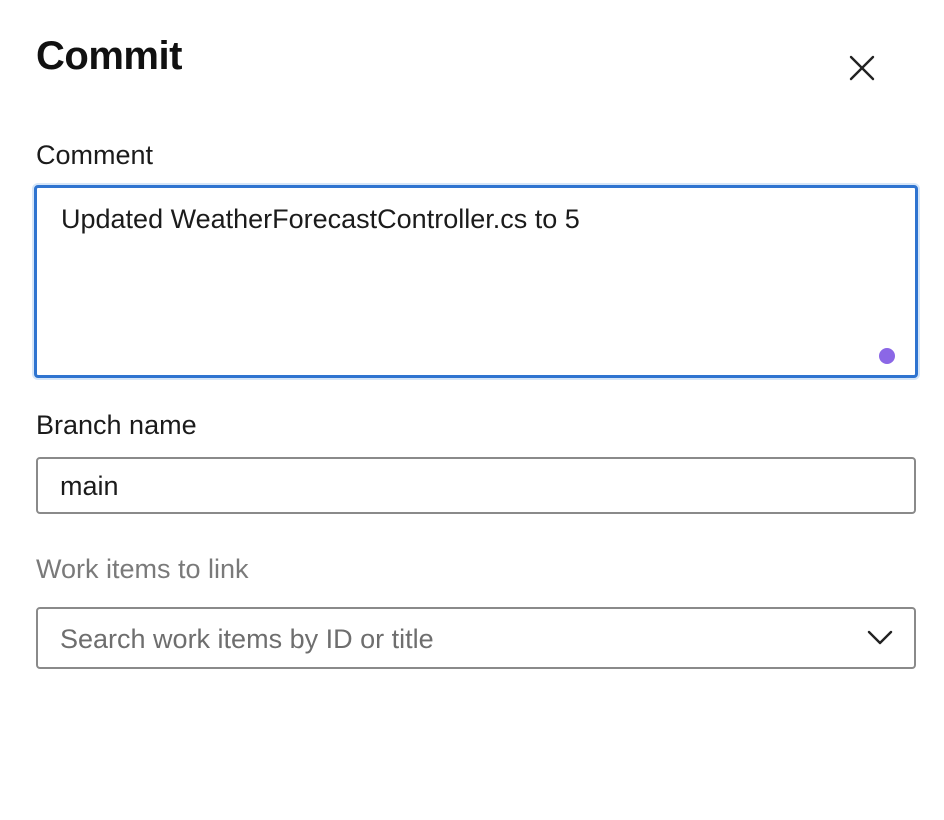 The width and height of the screenshot is (944, 820). I want to click on dialog-title: Commit, so click(109, 56).